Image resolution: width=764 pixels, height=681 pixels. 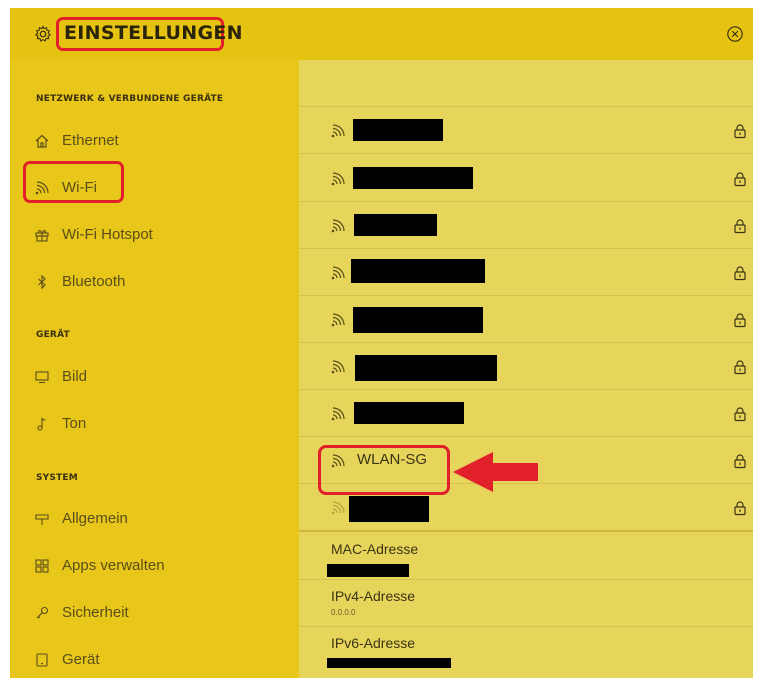 I want to click on list-header-spacer, so click(x=526, y=83).